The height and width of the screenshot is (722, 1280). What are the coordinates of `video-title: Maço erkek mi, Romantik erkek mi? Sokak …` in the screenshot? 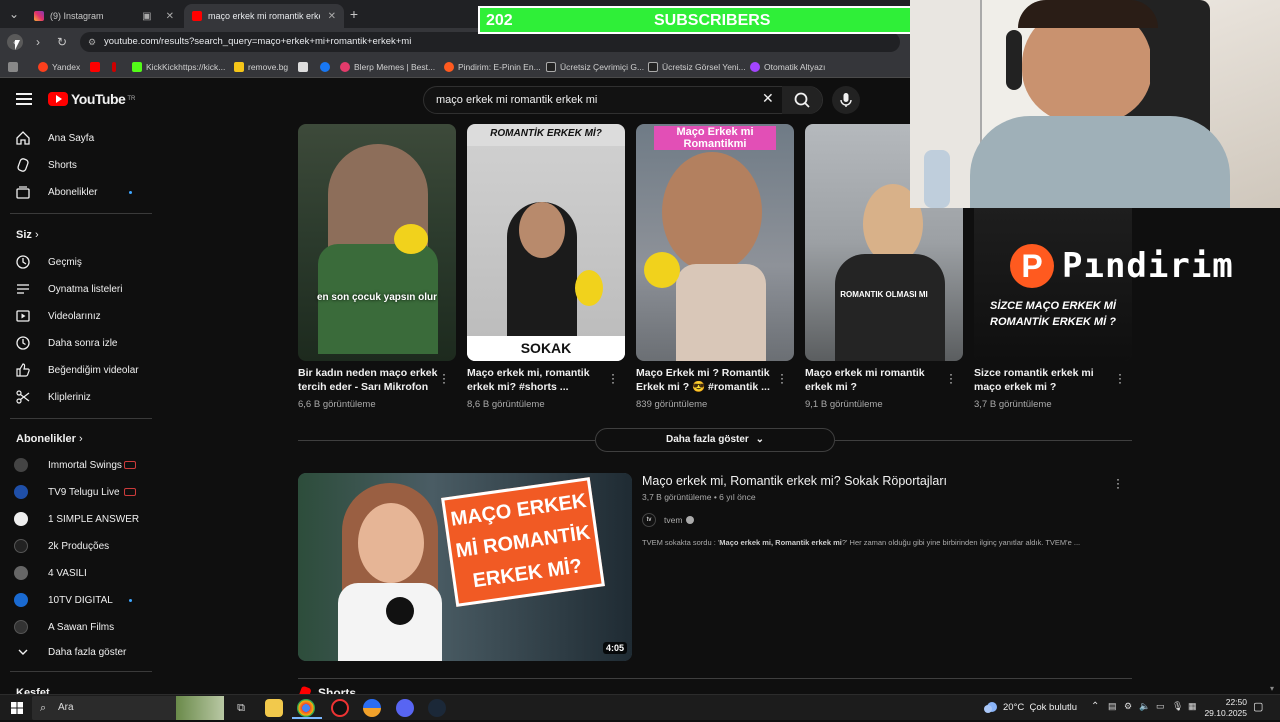 It's located at (794, 481).